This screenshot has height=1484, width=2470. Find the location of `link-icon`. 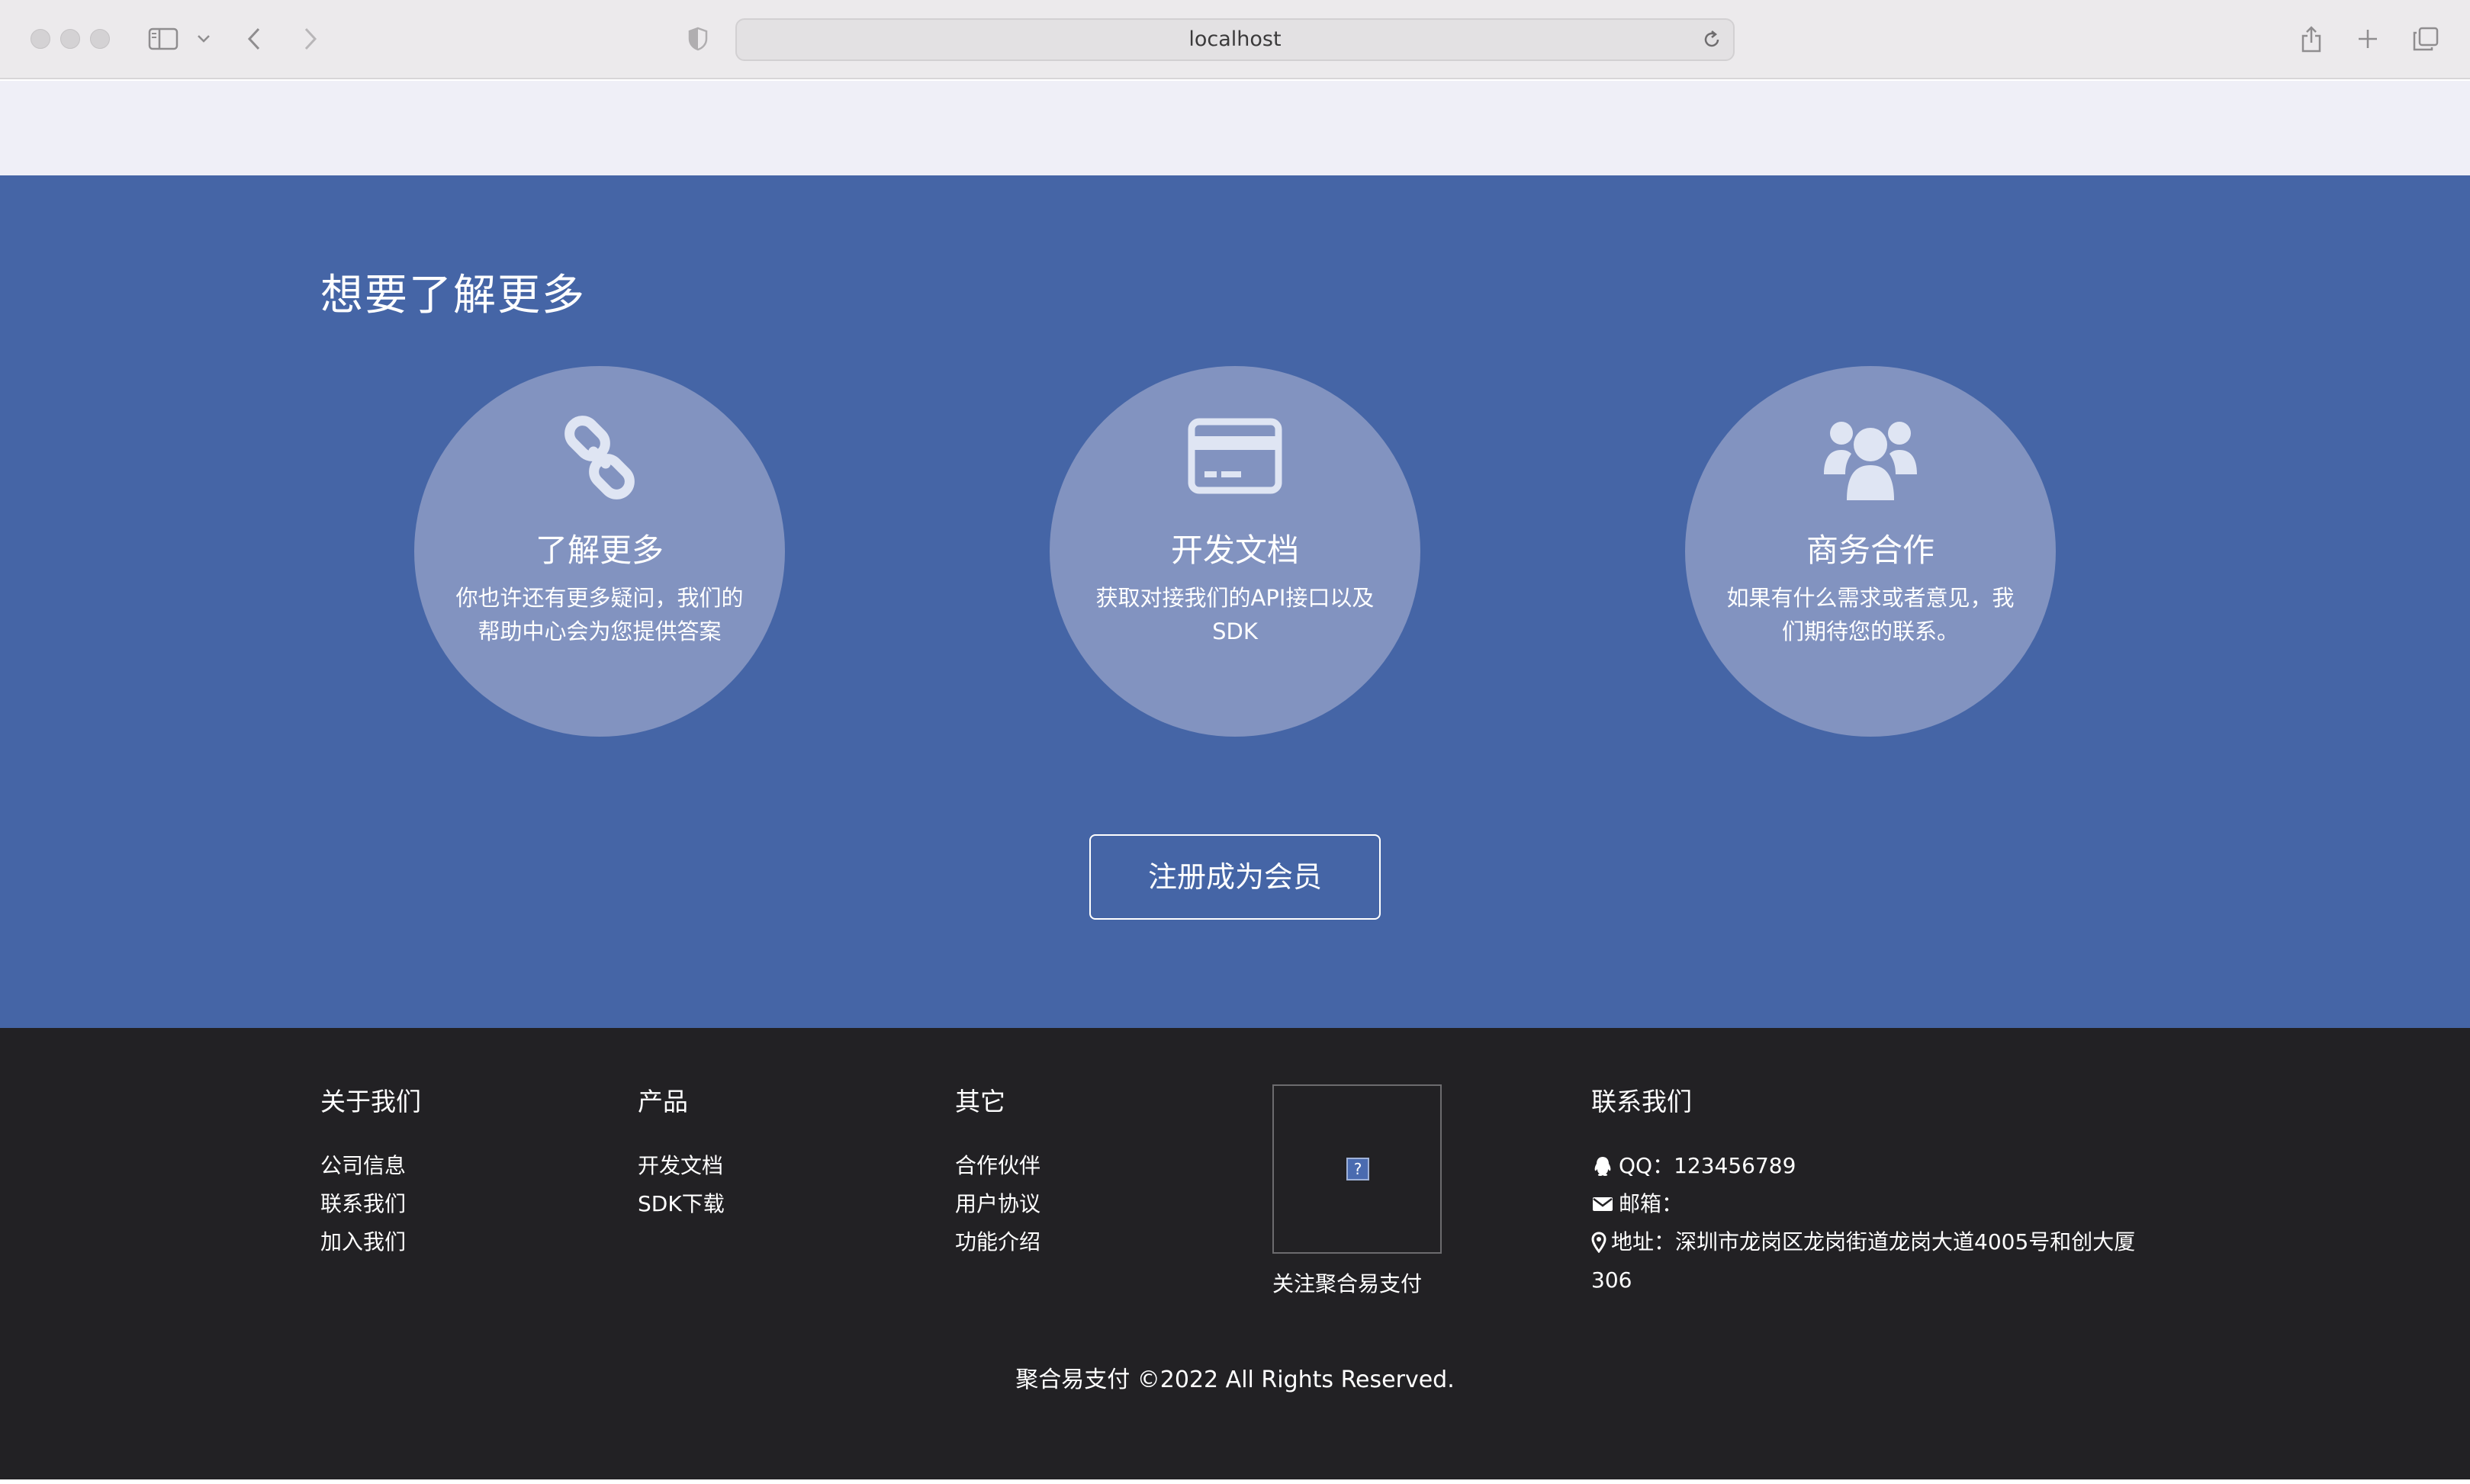

link-icon is located at coordinates (599, 457).